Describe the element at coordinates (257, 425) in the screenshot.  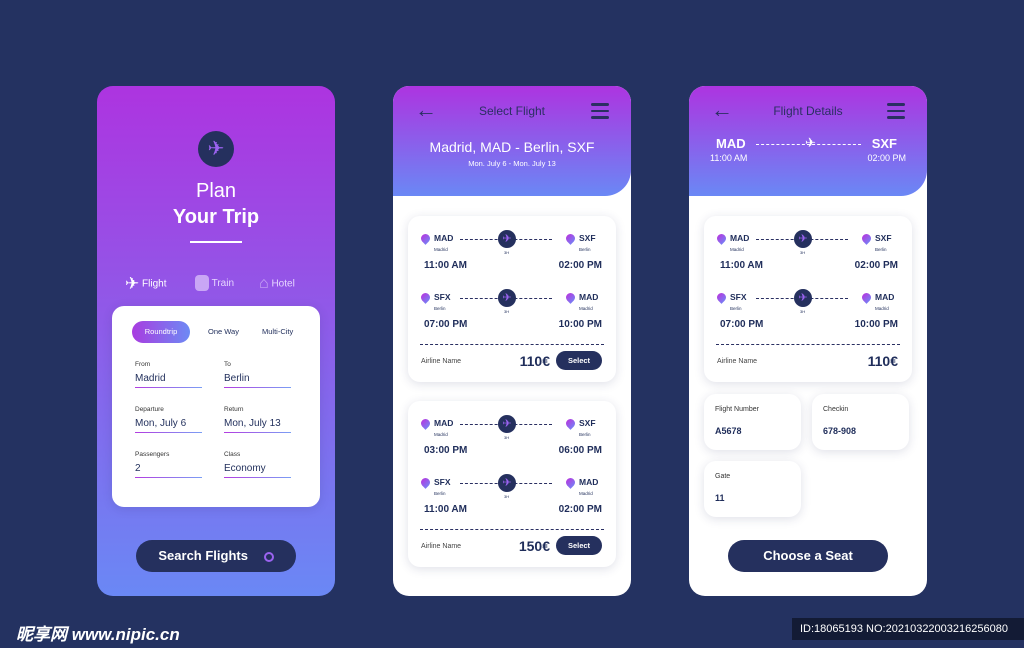
I see `field-value: Mon, July 13` at that location.